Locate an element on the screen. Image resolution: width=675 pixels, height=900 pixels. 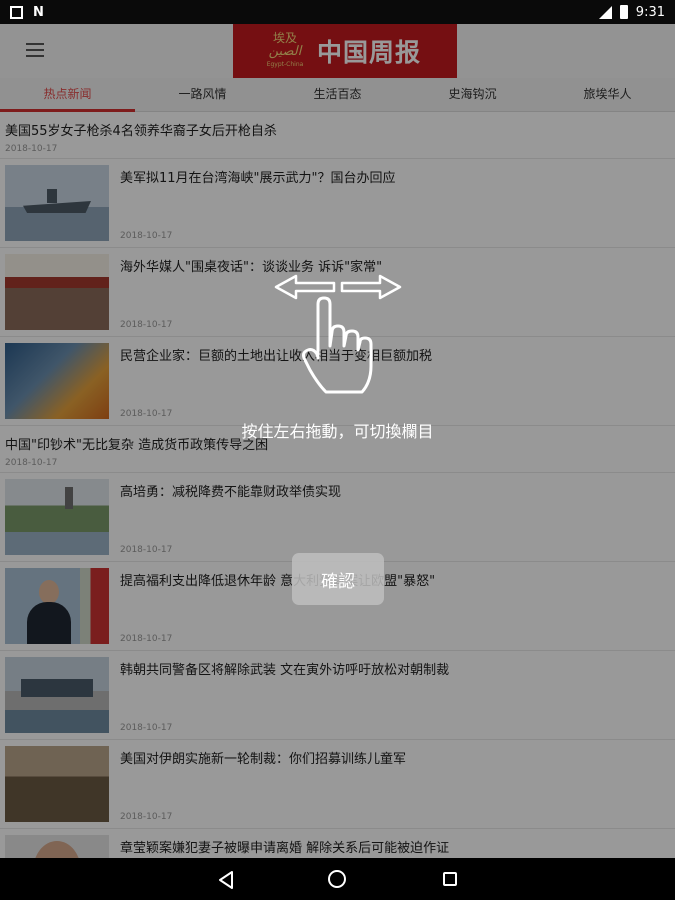
swipe-hint-text: 按住左右拖動，可切換欄目 is located at coordinates (337, 431).